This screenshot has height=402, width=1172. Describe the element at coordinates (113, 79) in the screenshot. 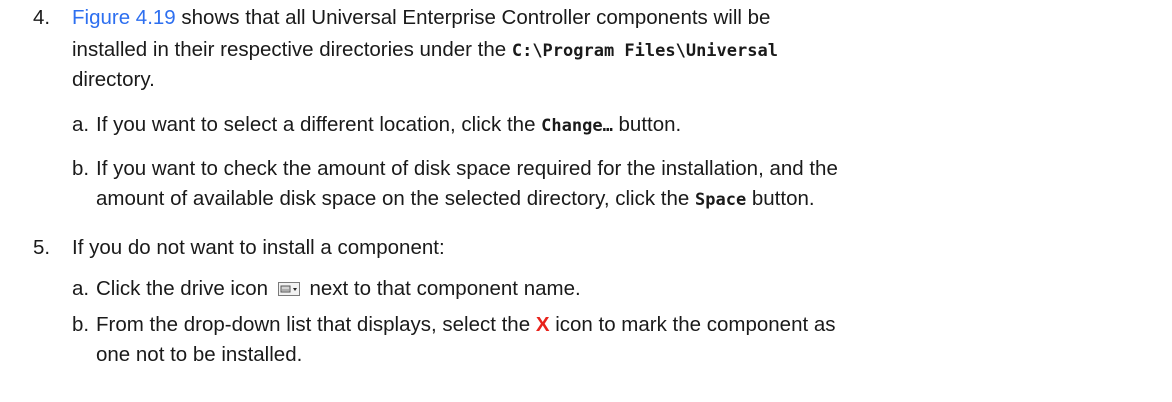

I see `step-text-line: directory.` at that location.